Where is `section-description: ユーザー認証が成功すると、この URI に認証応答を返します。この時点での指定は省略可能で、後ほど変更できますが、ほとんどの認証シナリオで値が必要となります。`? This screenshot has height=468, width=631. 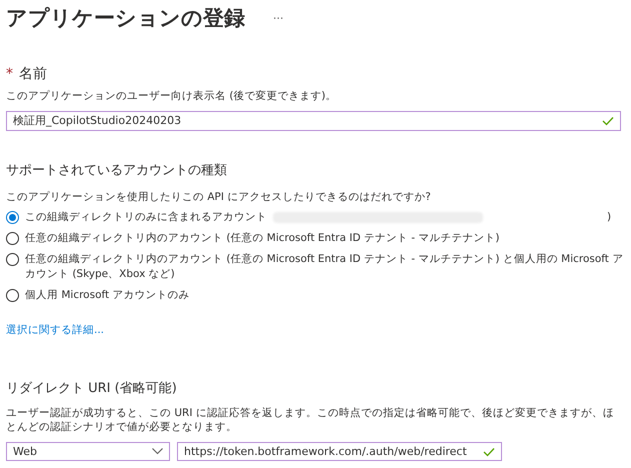
section-description: ユーザー認証が成功すると、この URI に認証応答を返します。この時点での指定は省略可能で、後ほど変更できますが、ほとんどの認証シナリオで値が必要となります。 is located at coordinates (310, 420).